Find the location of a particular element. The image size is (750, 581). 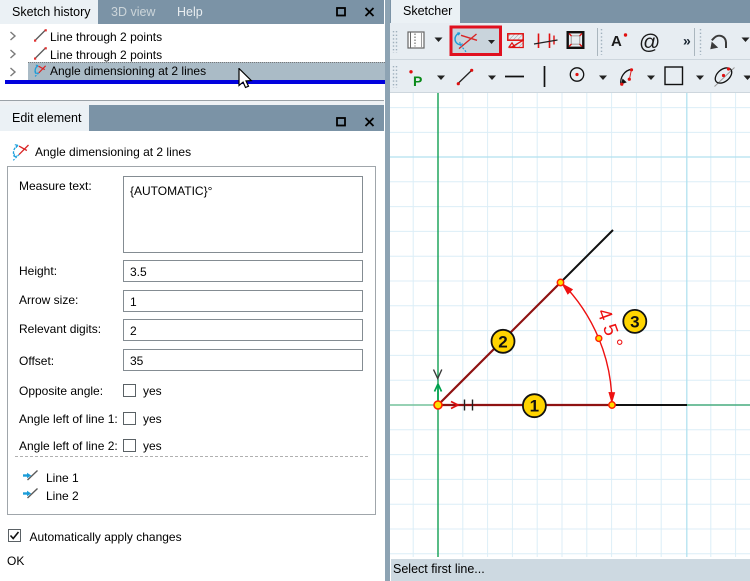

svg-text: P is located at coordinates (417, 81).